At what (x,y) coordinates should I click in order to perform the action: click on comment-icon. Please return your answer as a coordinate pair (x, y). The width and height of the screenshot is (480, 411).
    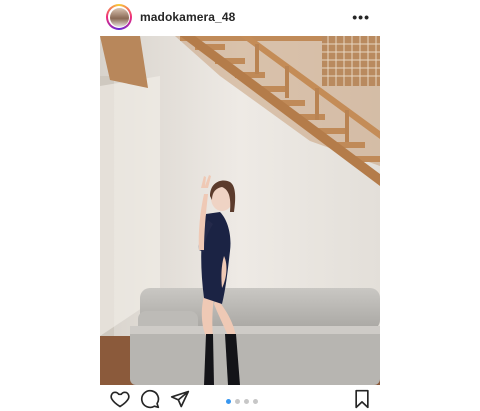
    Looking at the image, I should click on (150, 399).